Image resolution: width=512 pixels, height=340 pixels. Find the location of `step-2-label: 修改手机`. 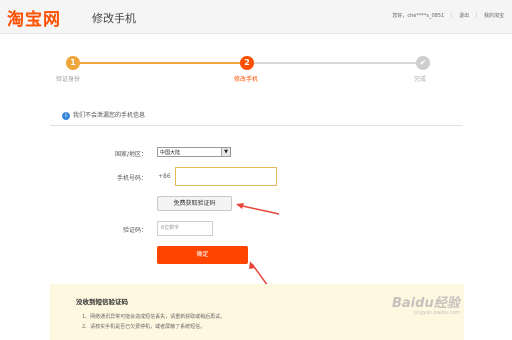

step-2-label: 修改手机 is located at coordinates (246, 79).